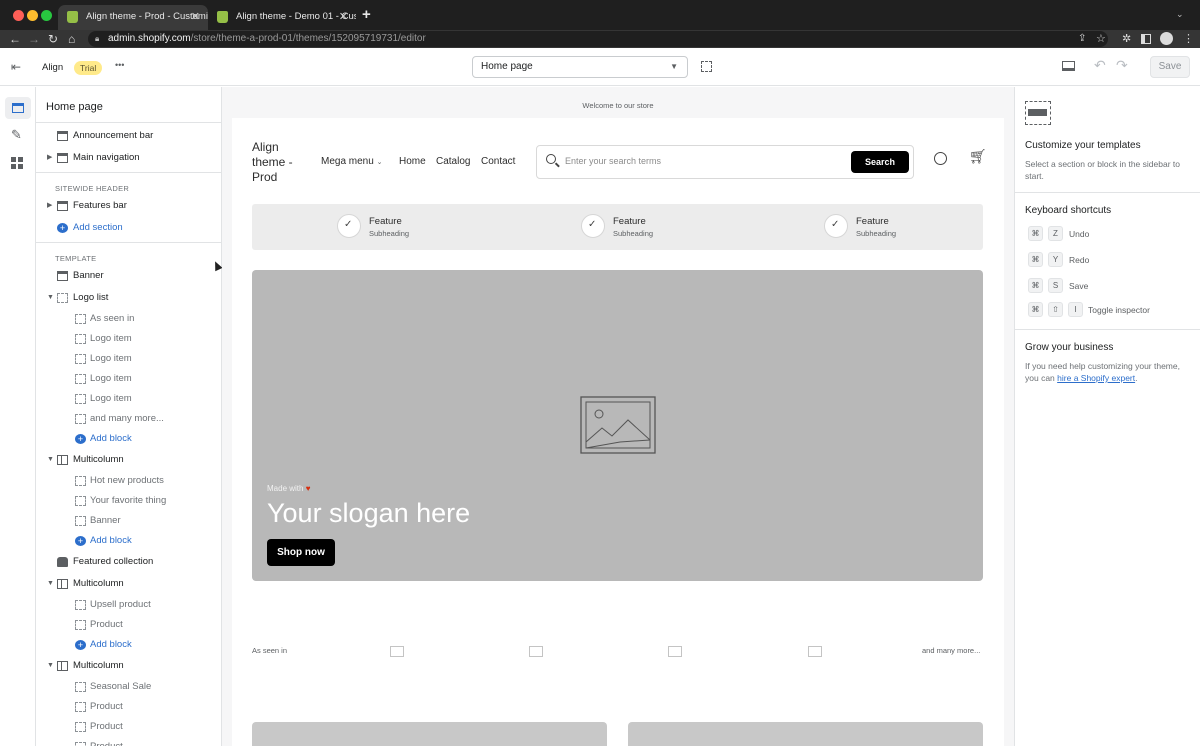 The image size is (1200, 746). What do you see at coordinates (351, 161) in the screenshot?
I see `nav-link-mega-menu: Mega menu ⌄` at bounding box center [351, 161].